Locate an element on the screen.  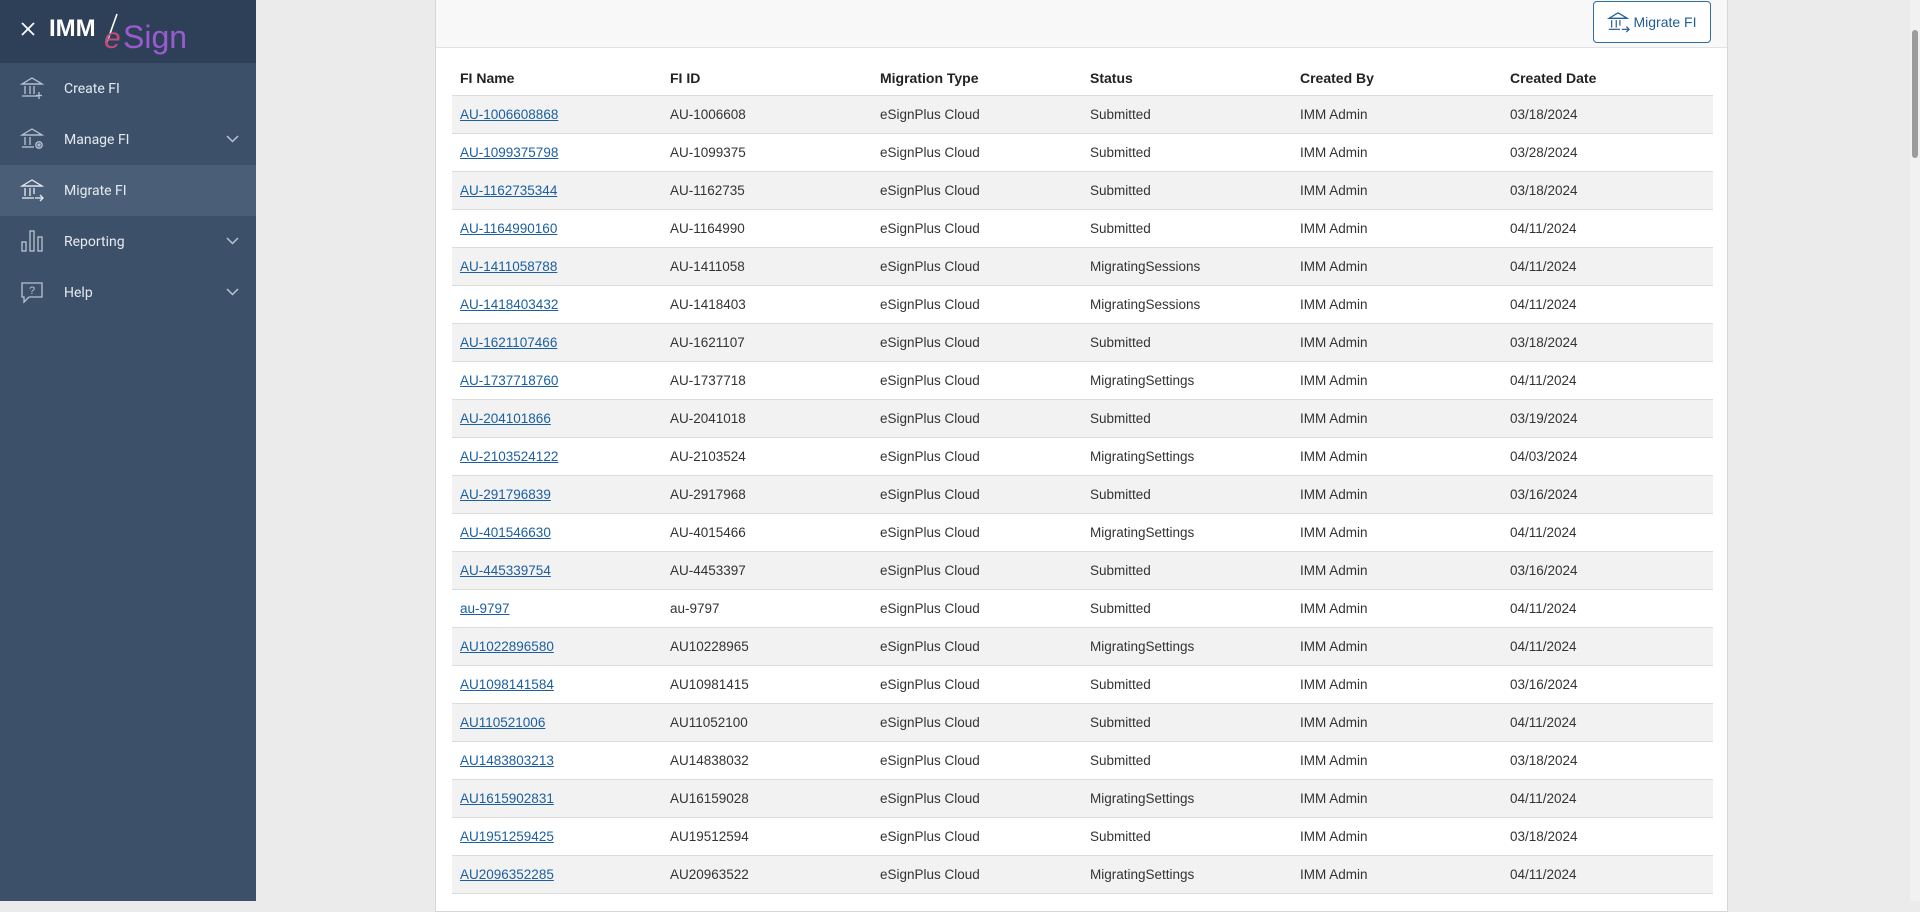
fi-name-link: AU-1411058788 is located at coordinates (508, 266).